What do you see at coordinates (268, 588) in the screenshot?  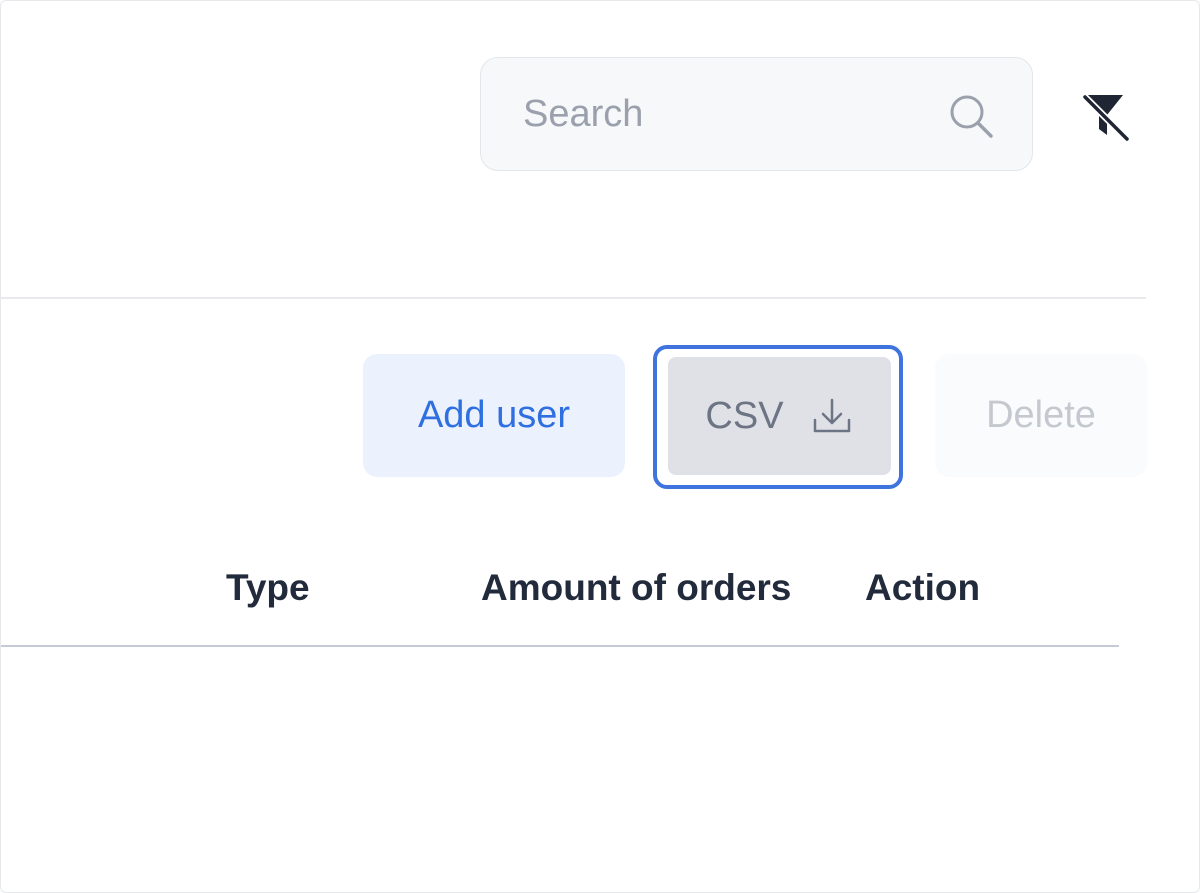 I see `column-header-type: Type` at bounding box center [268, 588].